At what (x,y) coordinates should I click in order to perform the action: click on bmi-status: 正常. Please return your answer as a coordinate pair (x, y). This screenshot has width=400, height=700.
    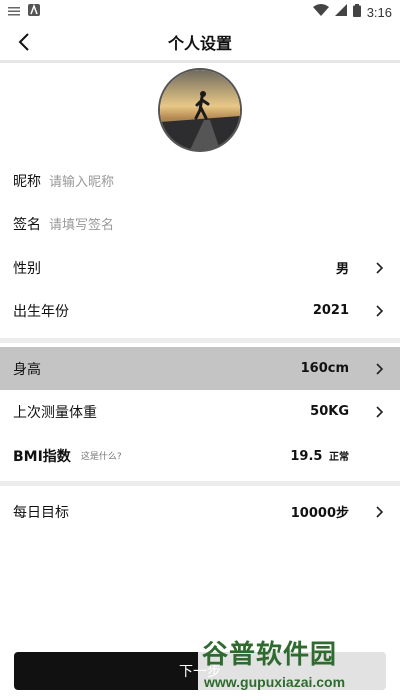
    Looking at the image, I should click on (339, 457).